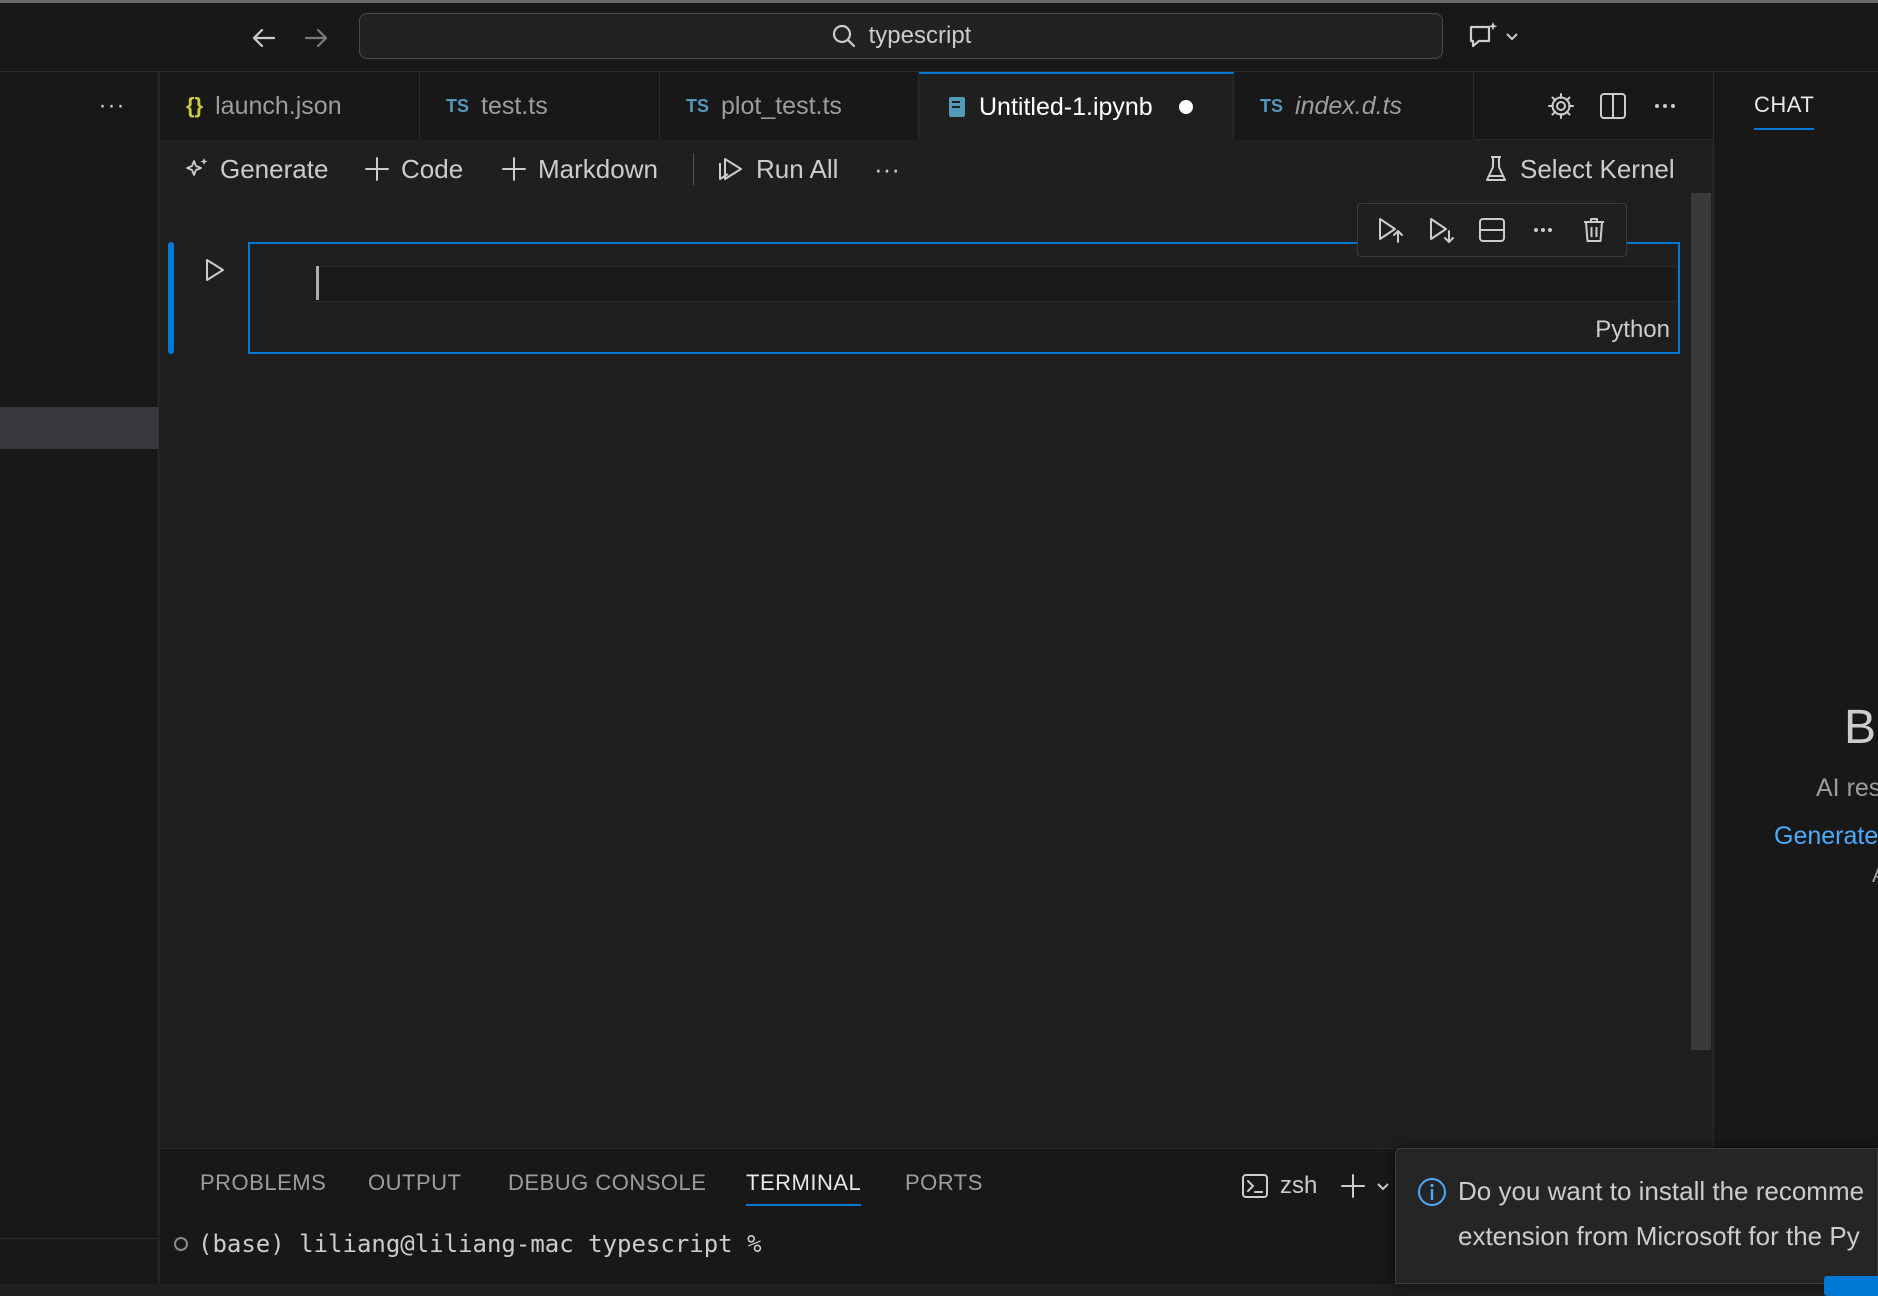 This screenshot has height=1296, width=1878. I want to click on notebook-icon, so click(957, 107).